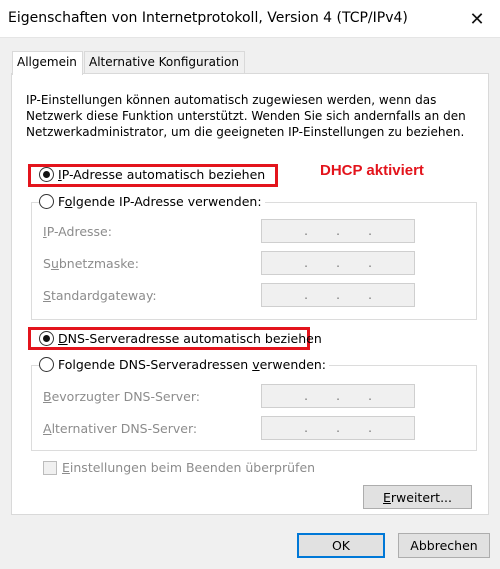 This screenshot has height=569, width=500. I want to click on validate-on-exit-checkbox, so click(50, 467).